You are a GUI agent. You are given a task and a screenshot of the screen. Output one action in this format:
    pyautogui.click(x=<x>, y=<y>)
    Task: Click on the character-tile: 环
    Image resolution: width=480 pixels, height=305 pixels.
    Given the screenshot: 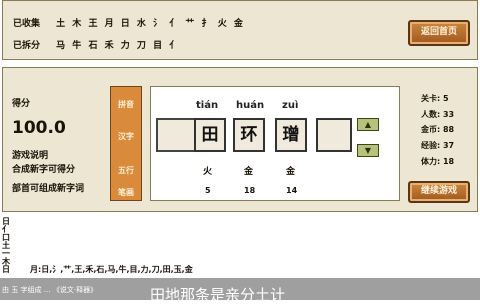 What is the action you would take?
    pyautogui.click(x=249, y=135)
    